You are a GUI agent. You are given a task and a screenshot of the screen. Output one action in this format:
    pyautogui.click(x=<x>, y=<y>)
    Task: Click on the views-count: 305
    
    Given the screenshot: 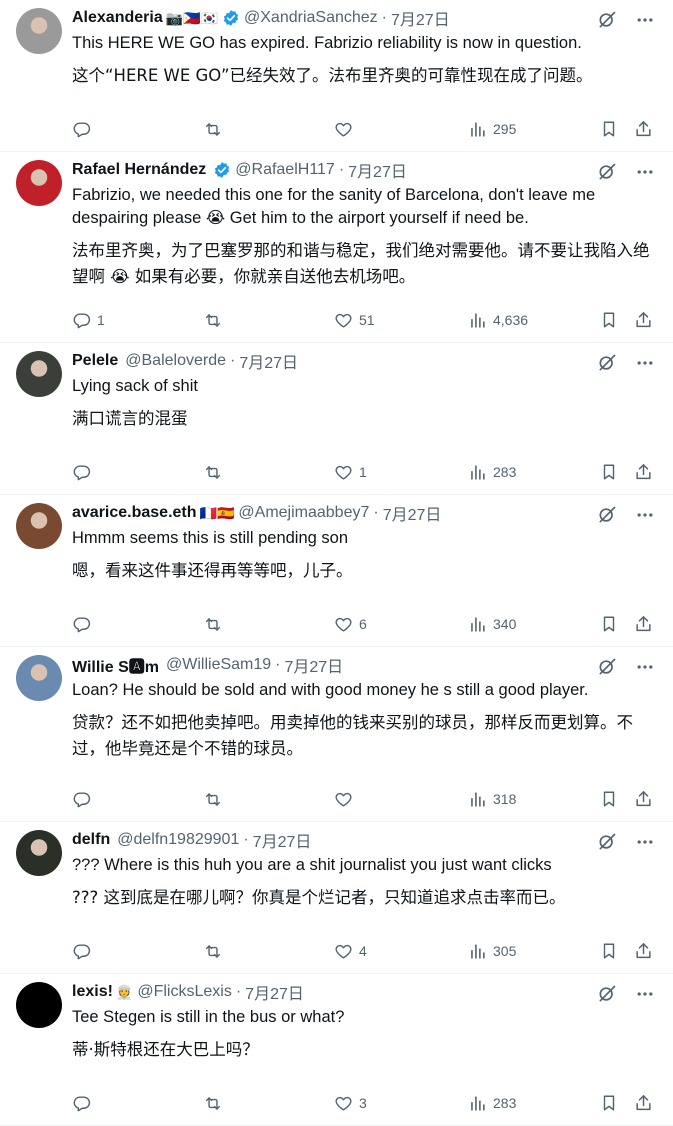 What is the action you would take?
    pyautogui.click(x=505, y=951)
    